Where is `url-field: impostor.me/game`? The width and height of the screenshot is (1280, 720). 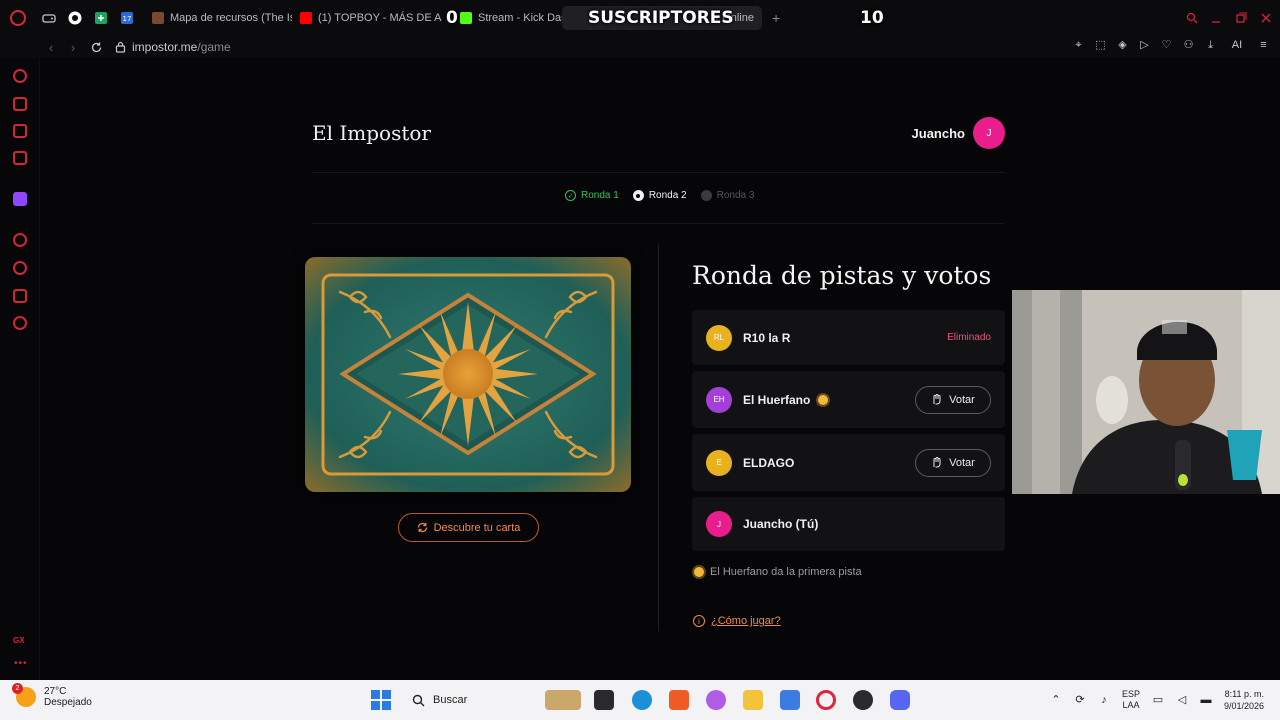
url-field: impostor.me/game is located at coordinates (181, 47).